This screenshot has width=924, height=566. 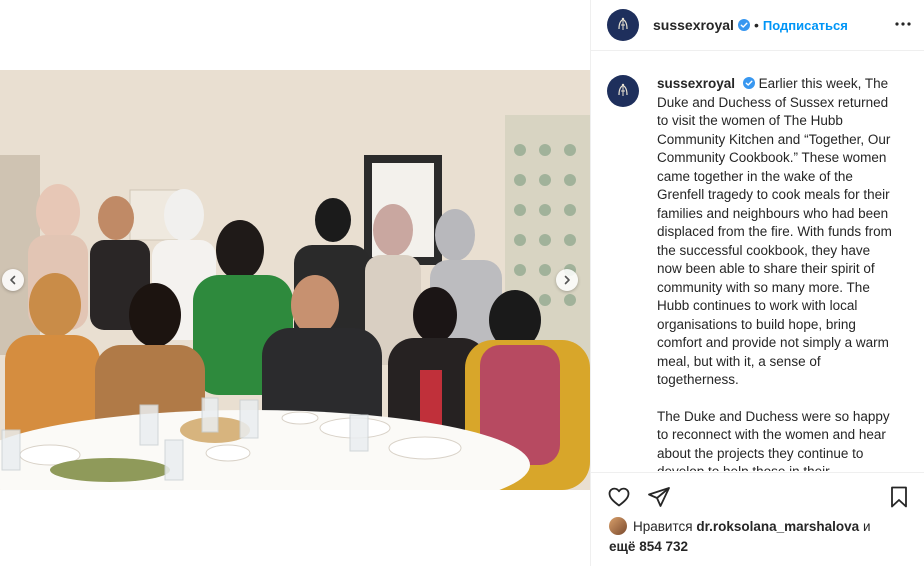 I want to click on previous-image-button, so click(x=13, y=280).